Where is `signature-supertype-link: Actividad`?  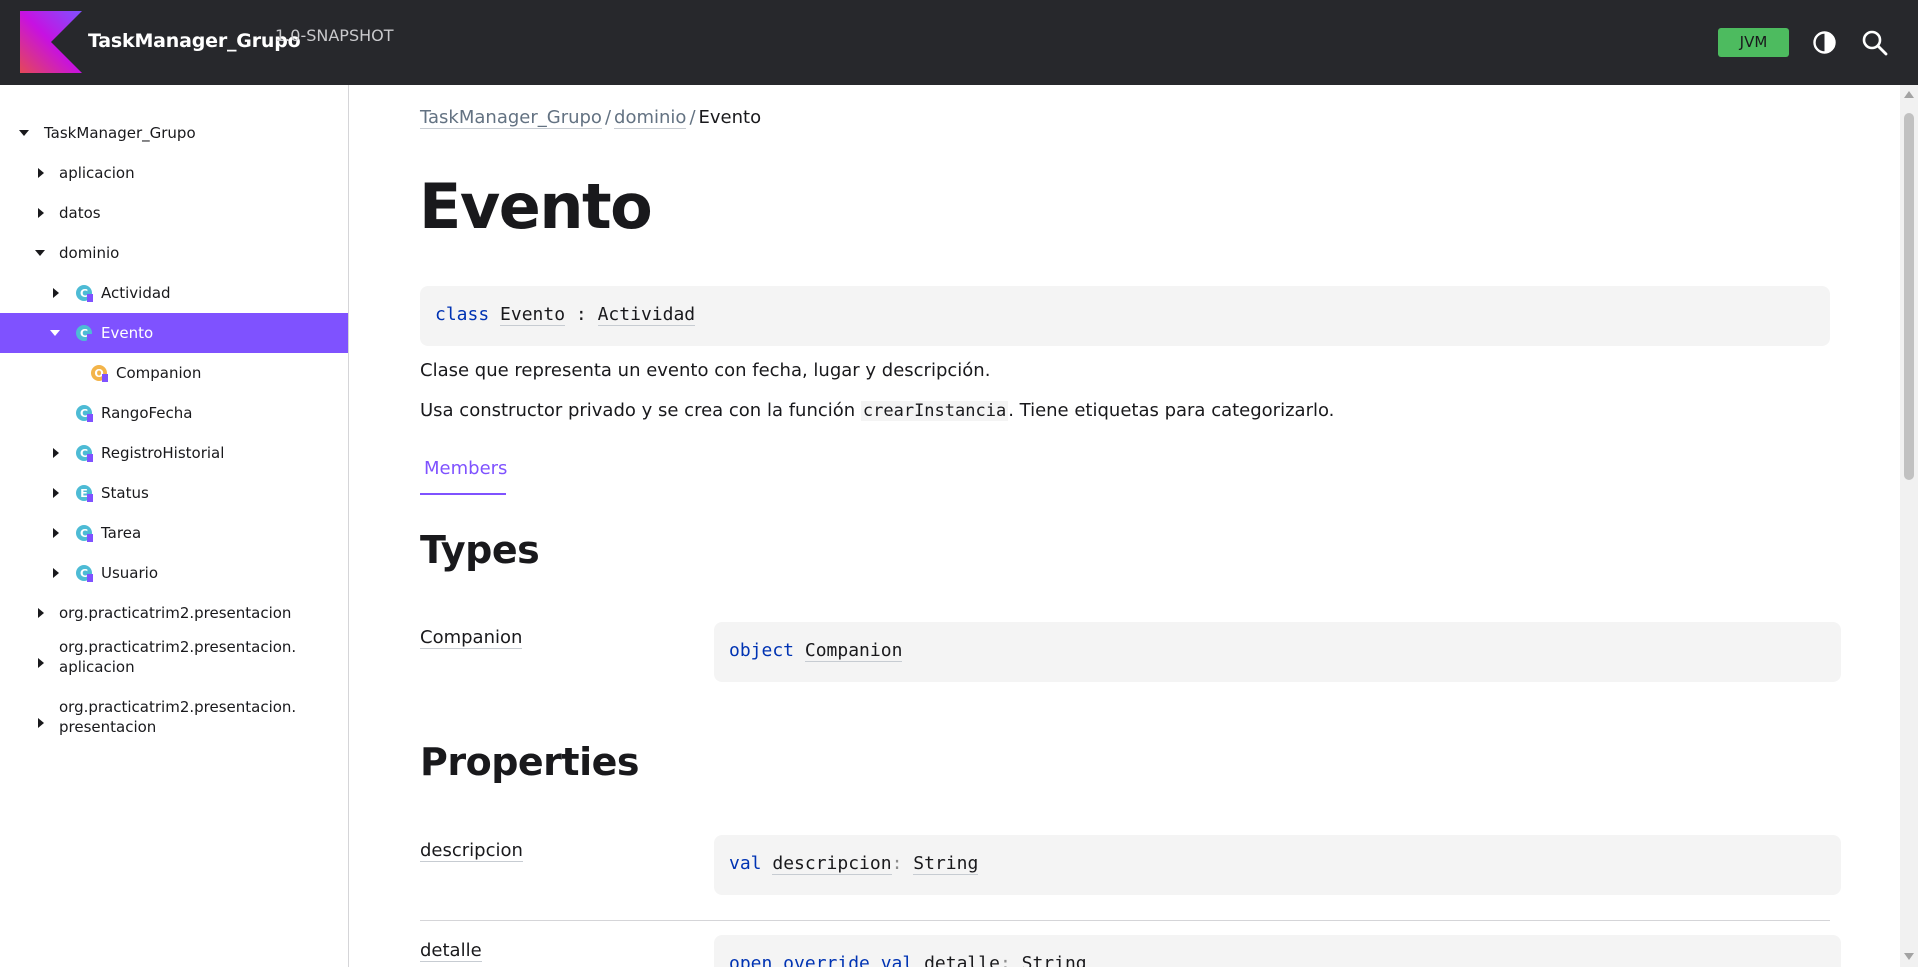
signature-supertype-link: Actividad is located at coordinates (646, 315).